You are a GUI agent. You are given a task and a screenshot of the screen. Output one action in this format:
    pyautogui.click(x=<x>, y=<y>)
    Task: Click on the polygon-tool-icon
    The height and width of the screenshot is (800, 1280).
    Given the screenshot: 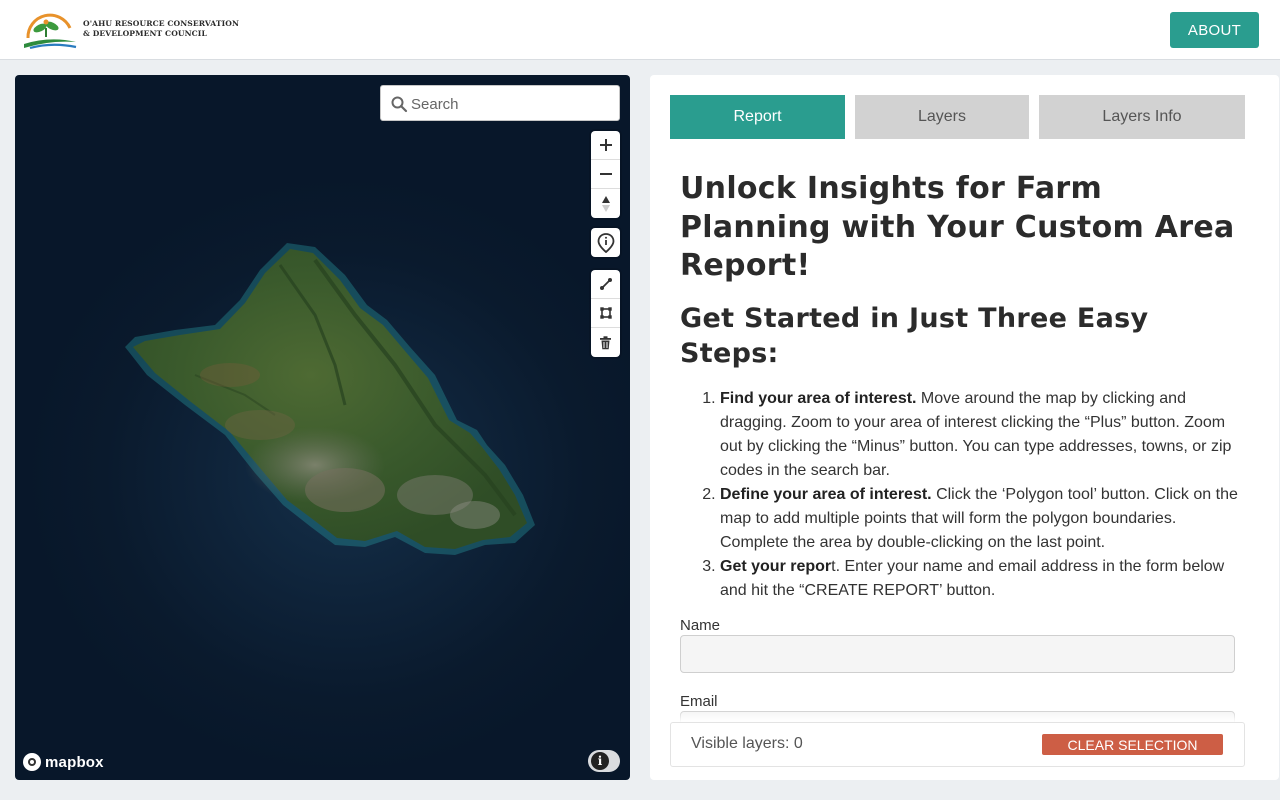 What is the action you would take?
    pyautogui.click(x=605, y=313)
    